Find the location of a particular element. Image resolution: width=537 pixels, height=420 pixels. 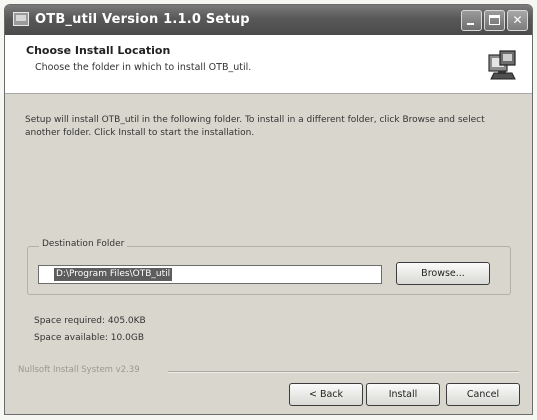

page-title: Choose Install Location is located at coordinates (98, 50).